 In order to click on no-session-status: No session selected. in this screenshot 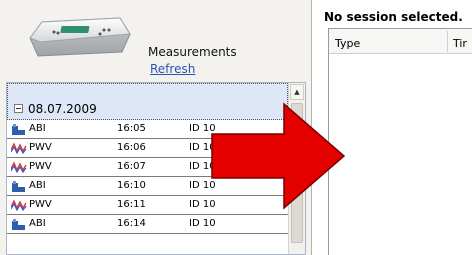, I will do `click(393, 17)`.